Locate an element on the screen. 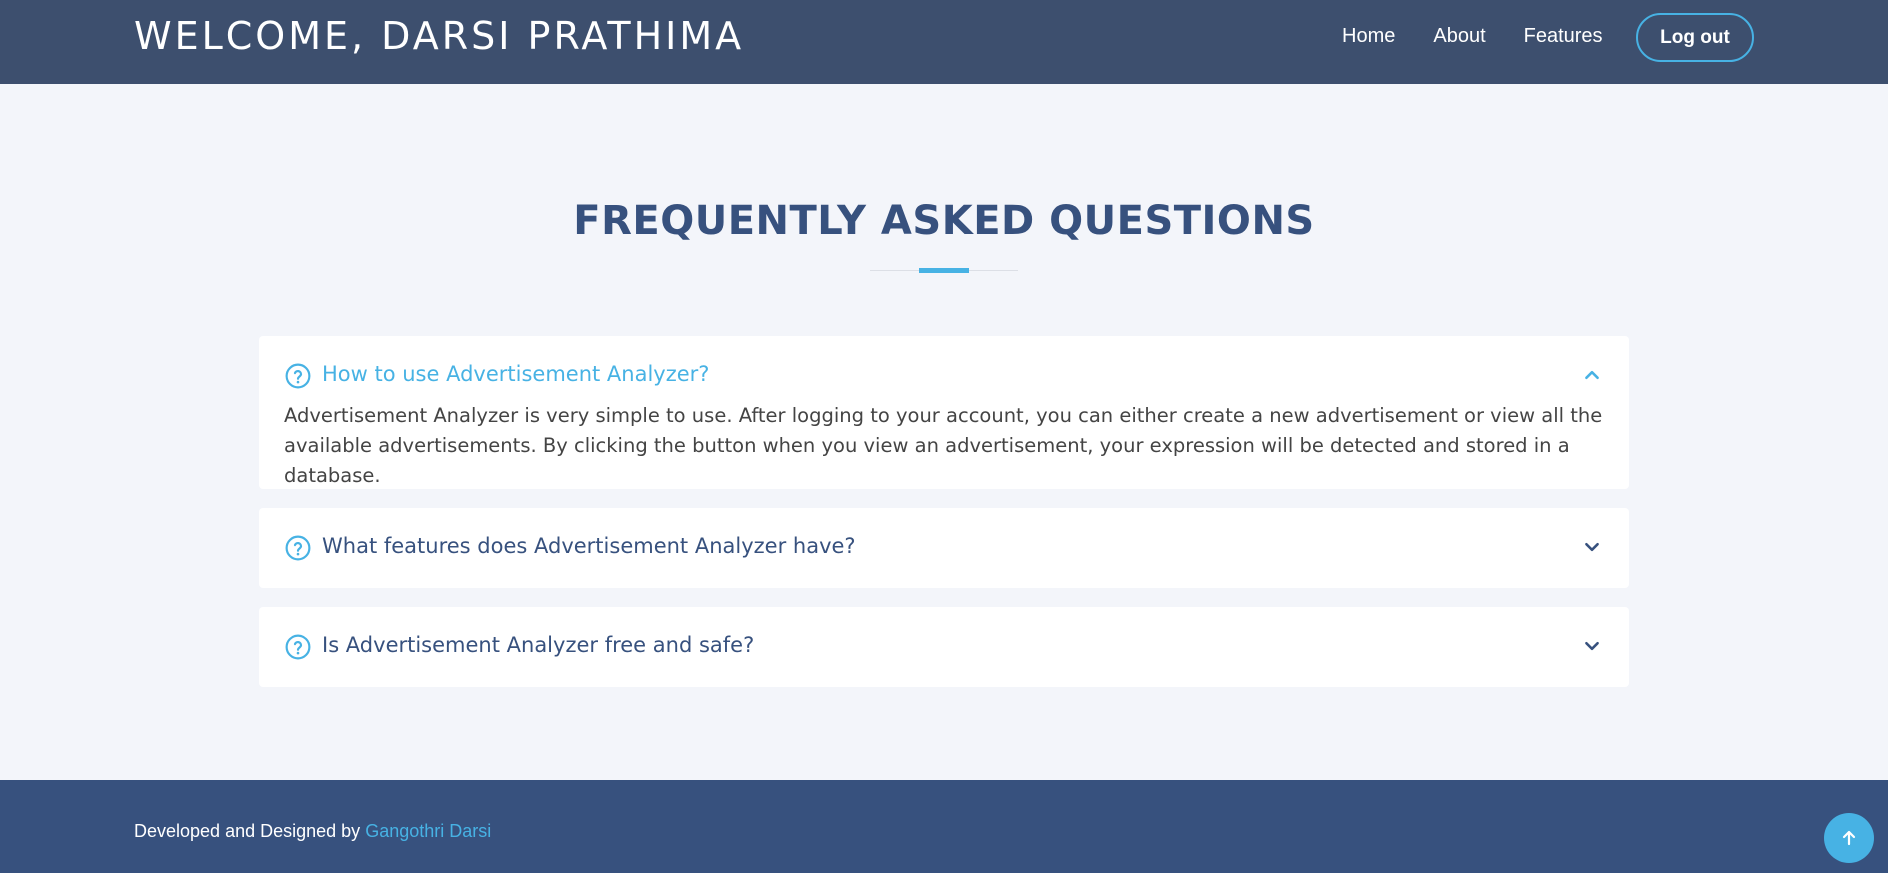 The height and width of the screenshot is (873, 1888). nav-link-home: Home is located at coordinates (1368, 36).